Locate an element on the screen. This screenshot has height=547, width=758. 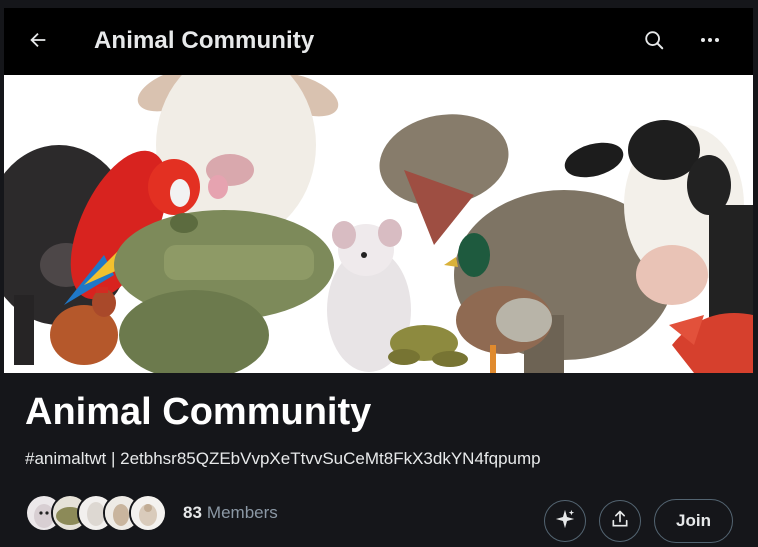
arrow-left-icon is located at coordinates (38, 42).